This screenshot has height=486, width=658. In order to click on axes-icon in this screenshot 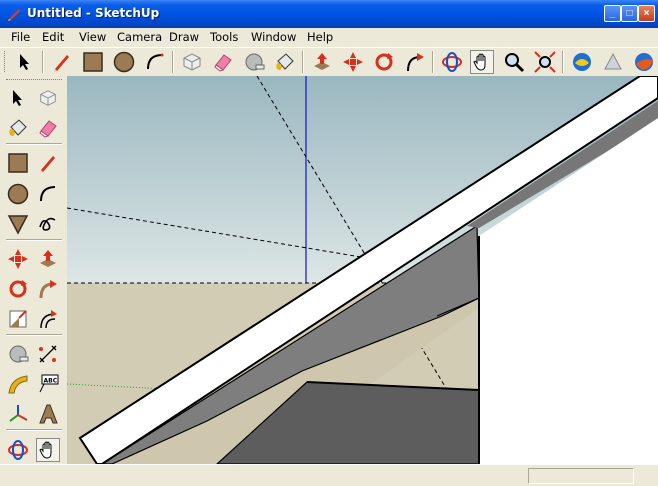, I will do `click(18, 414)`.